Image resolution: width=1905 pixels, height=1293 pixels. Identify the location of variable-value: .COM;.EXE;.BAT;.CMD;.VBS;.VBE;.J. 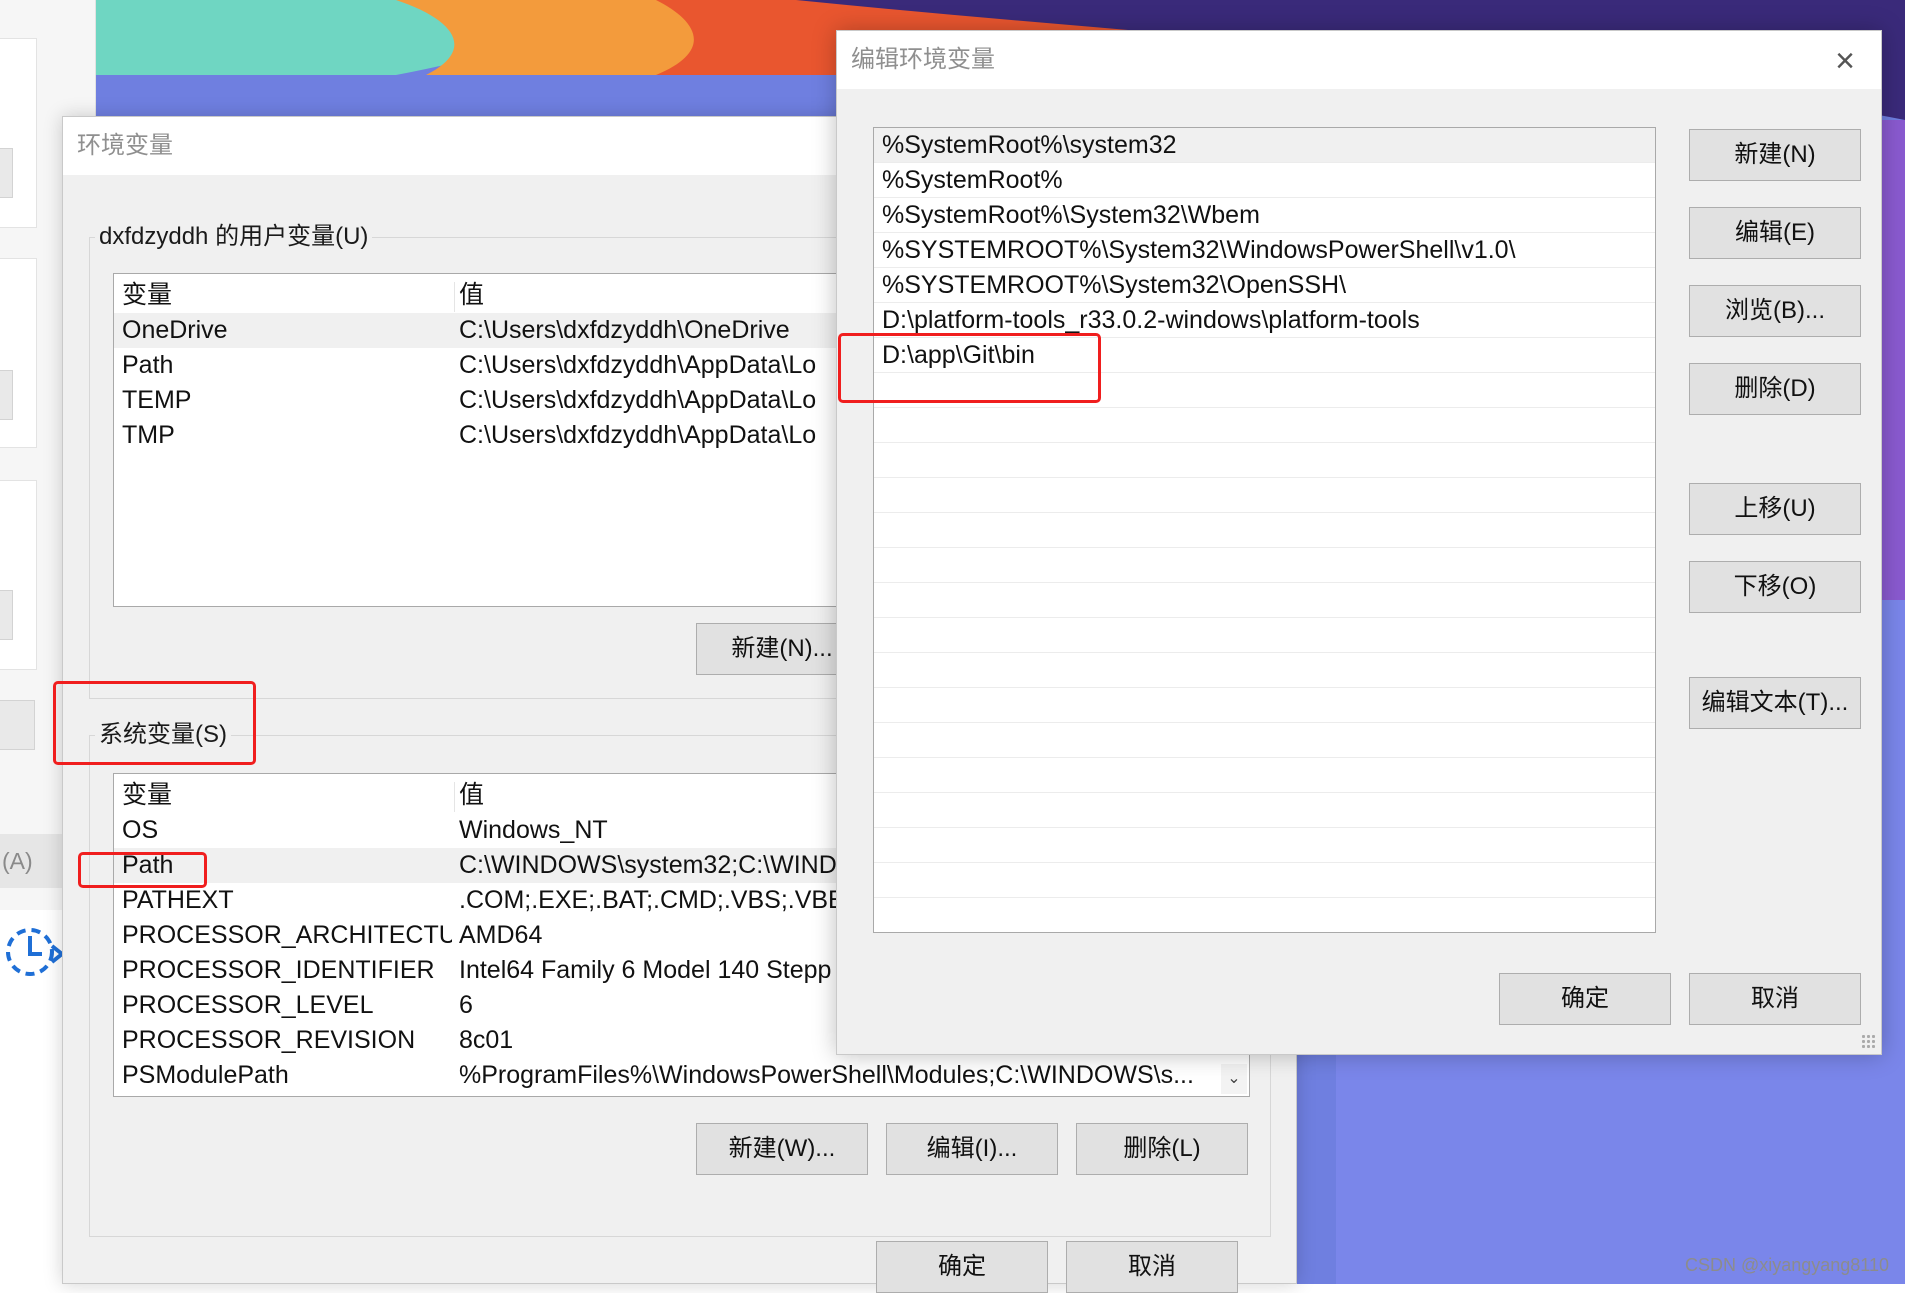
(665, 900).